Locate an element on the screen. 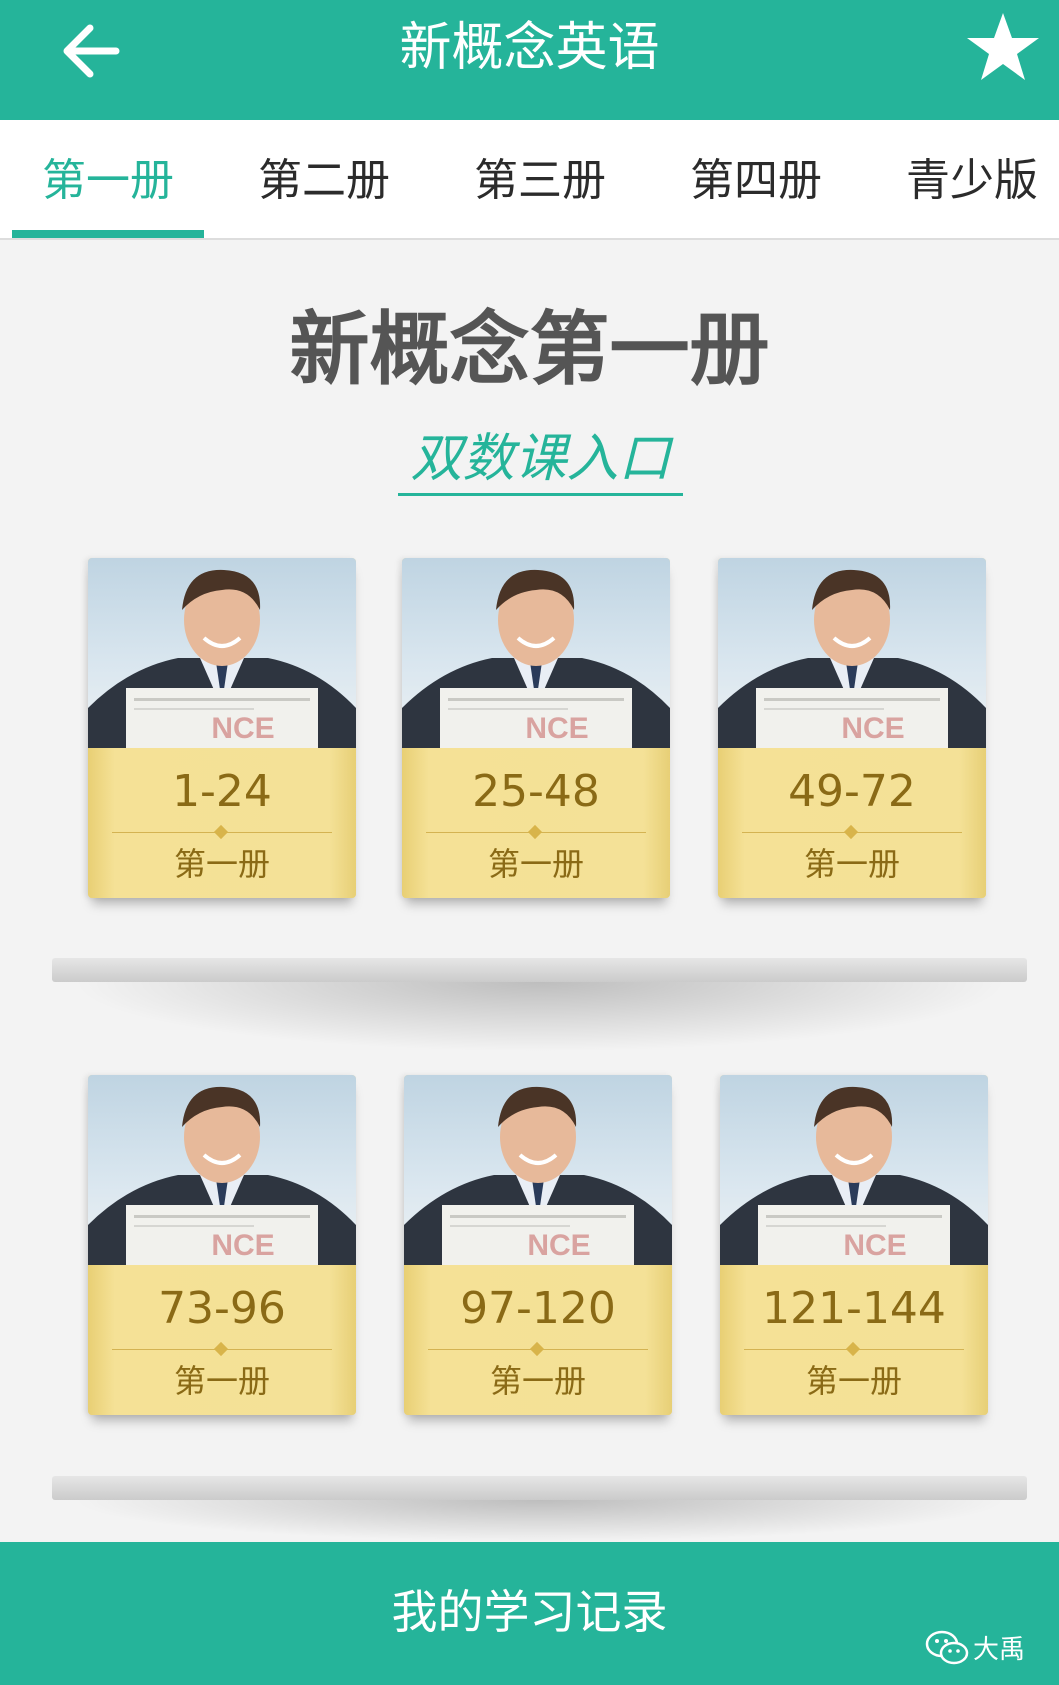  page-heading: 新概念第一册 is located at coordinates (529, 349).